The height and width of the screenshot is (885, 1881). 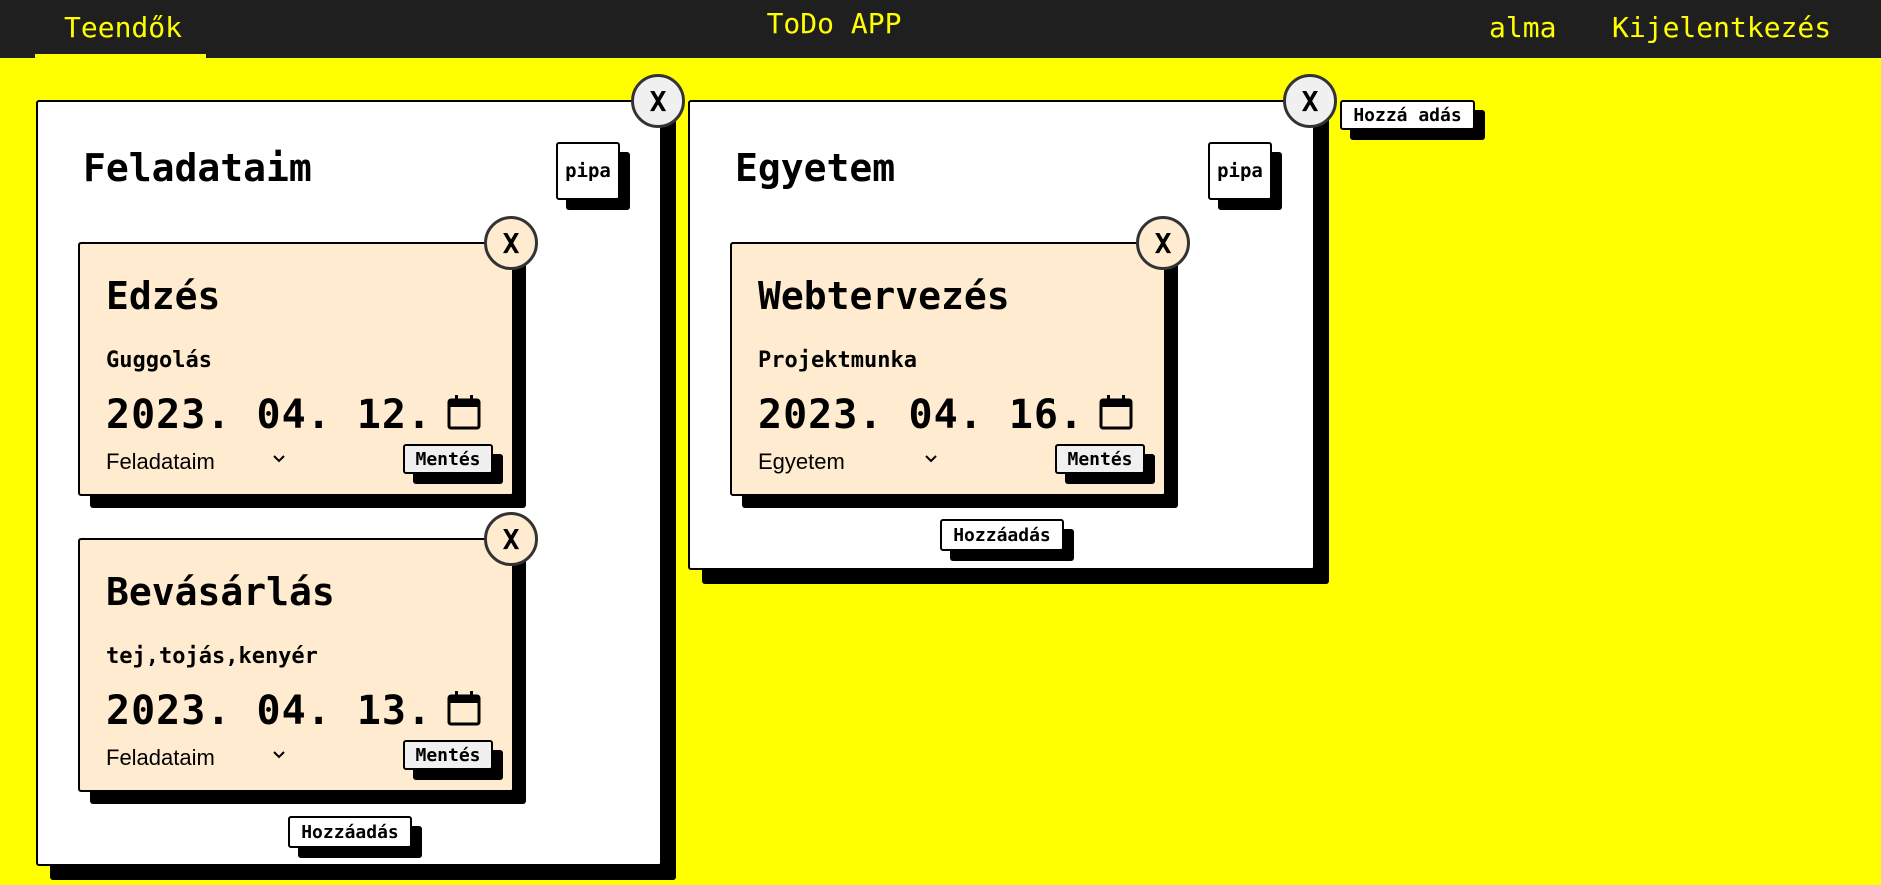 What do you see at coordinates (834, 23) in the screenshot?
I see `app-title: ToDo APP` at bounding box center [834, 23].